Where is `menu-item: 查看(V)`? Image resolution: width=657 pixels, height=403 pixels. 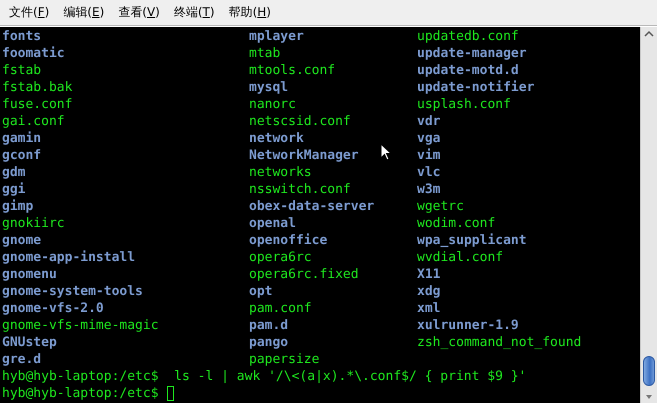 menu-item: 查看(V) is located at coordinates (139, 12).